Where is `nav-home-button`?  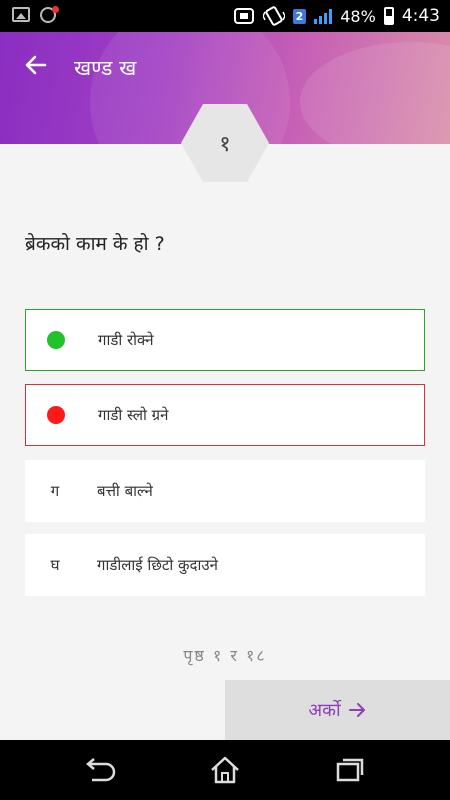 nav-home-button is located at coordinates (225, 770).